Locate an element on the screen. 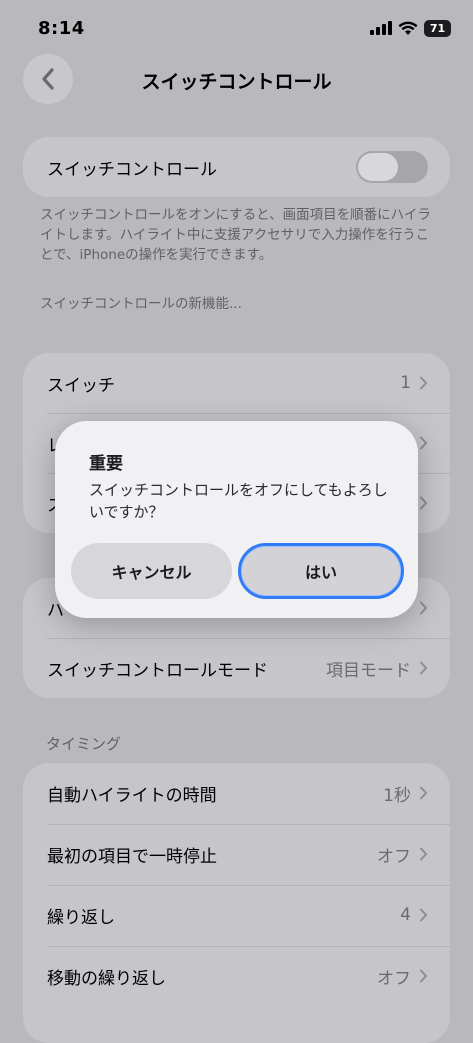  status-icons: 71 is located at coordinates (410, 28).